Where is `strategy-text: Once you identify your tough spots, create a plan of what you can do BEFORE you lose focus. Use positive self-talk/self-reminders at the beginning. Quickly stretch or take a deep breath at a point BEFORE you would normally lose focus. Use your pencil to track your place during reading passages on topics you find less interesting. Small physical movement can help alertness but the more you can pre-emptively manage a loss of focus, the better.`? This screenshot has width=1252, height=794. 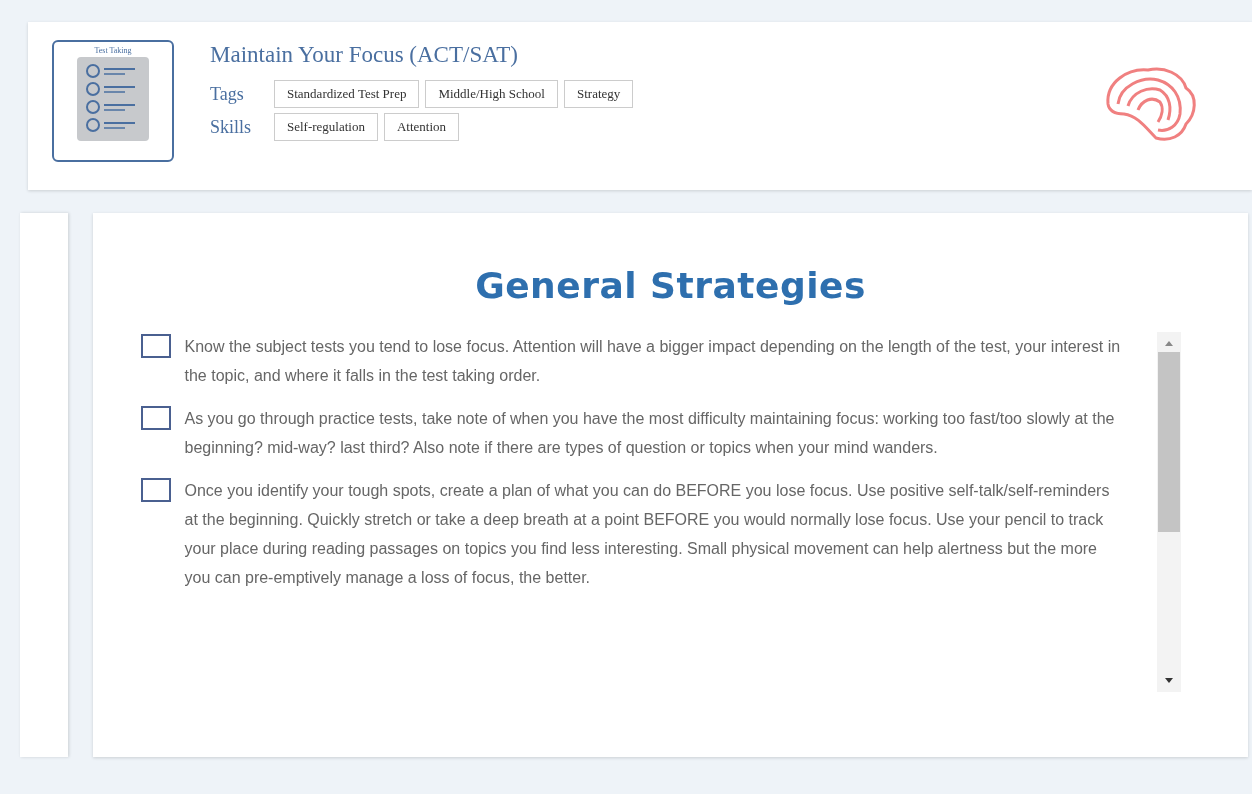
strategy-text: Once you identify your tough spots, create a plan of what you can do BEFORE you lose focus. Use positive self-talk/self-reminders at the beginning. Quickly stretch or take a deep breath at a point BEFORE you would normally lose focus. Use your pencil to track your place during reading passages on topics you find less interesting. Small physical movement can help alertness but the more you can pre-emptively manage a loss of focus, the better. is located at coordinates (647, 534).